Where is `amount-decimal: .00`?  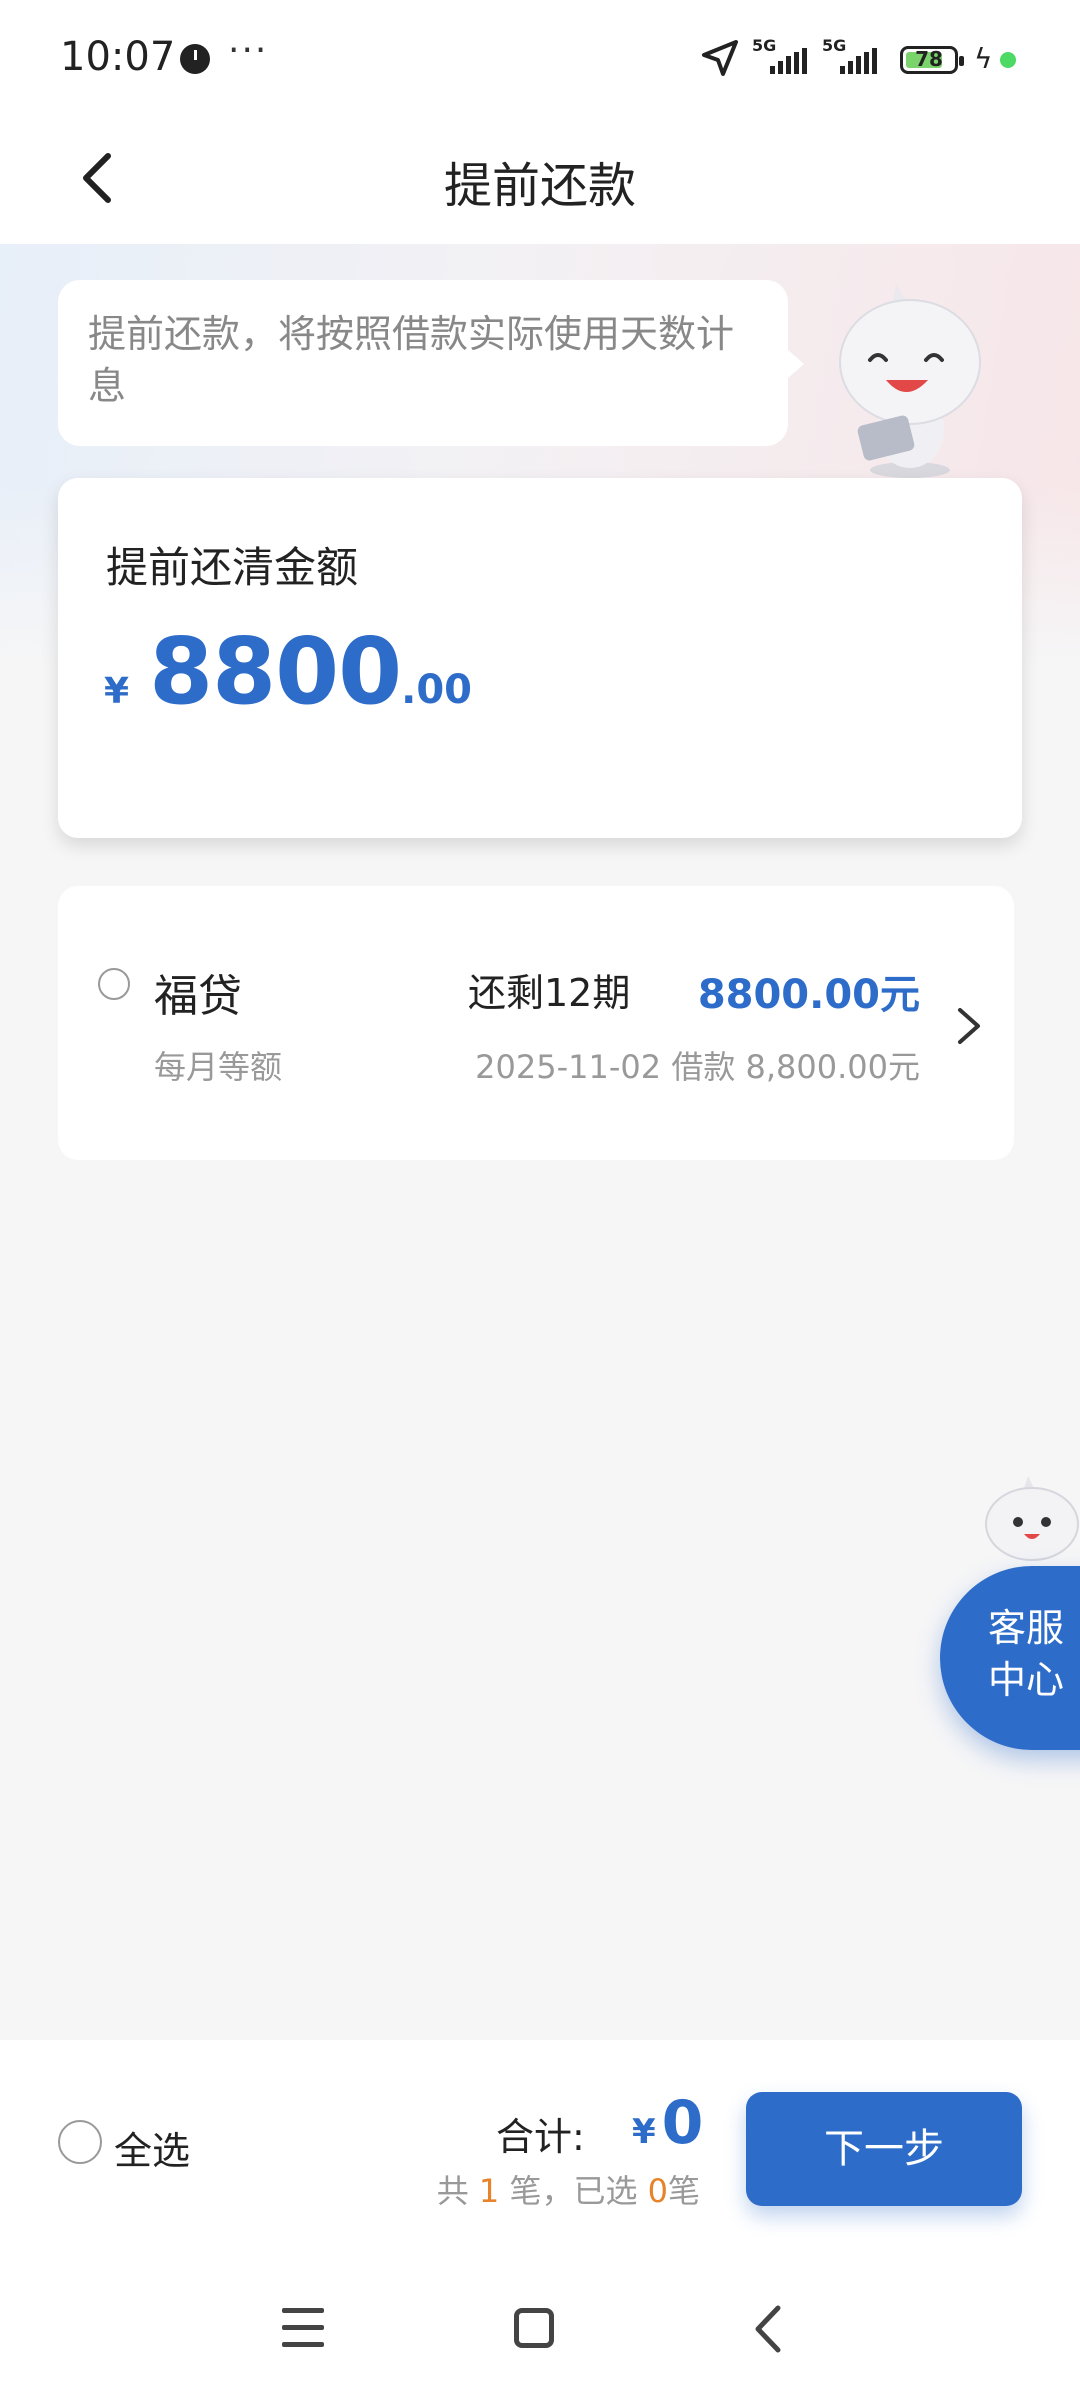 amount-decimal: .00 is located at coordinates (436, 690).